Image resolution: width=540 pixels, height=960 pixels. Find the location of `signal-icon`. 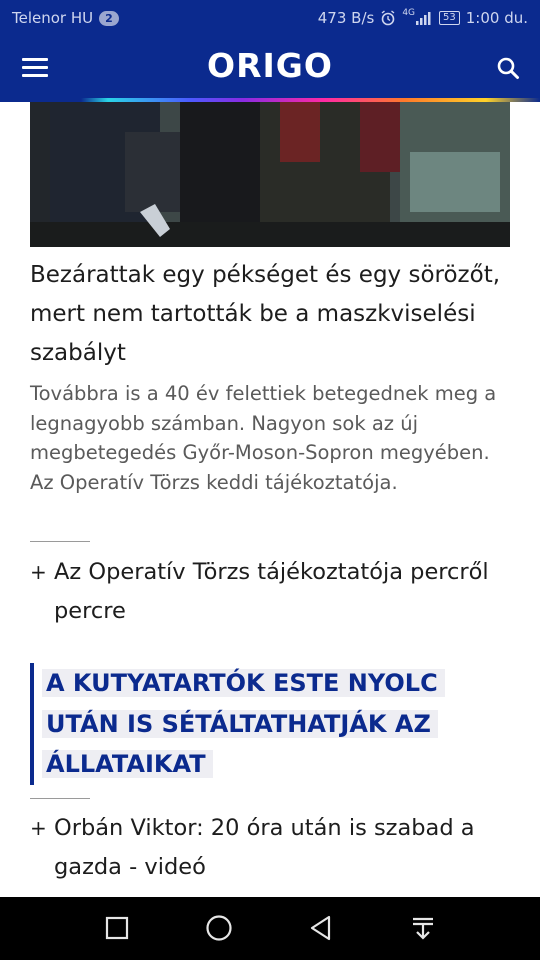

signal-icon is located at coordinates (423, 18).